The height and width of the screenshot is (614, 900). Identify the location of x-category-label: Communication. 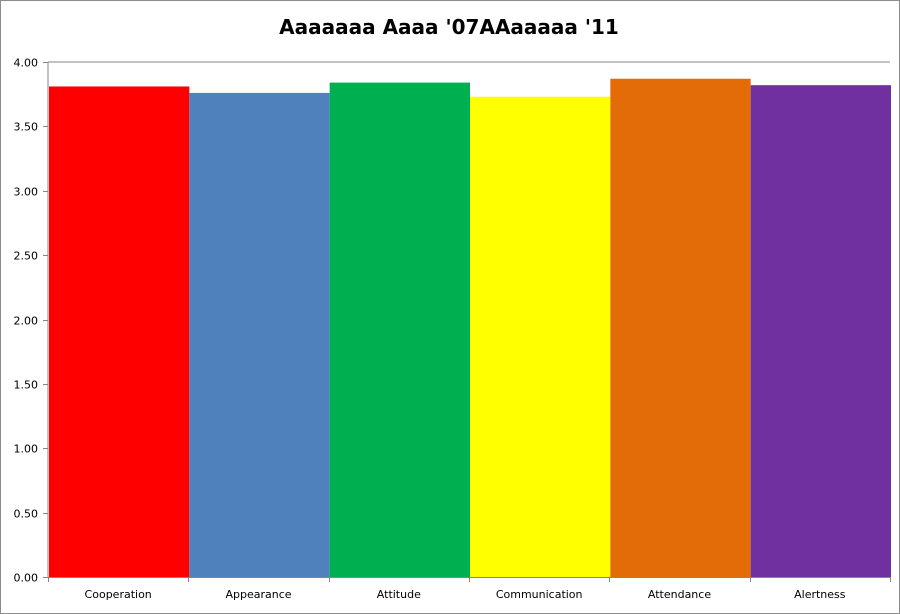
(539, 594).